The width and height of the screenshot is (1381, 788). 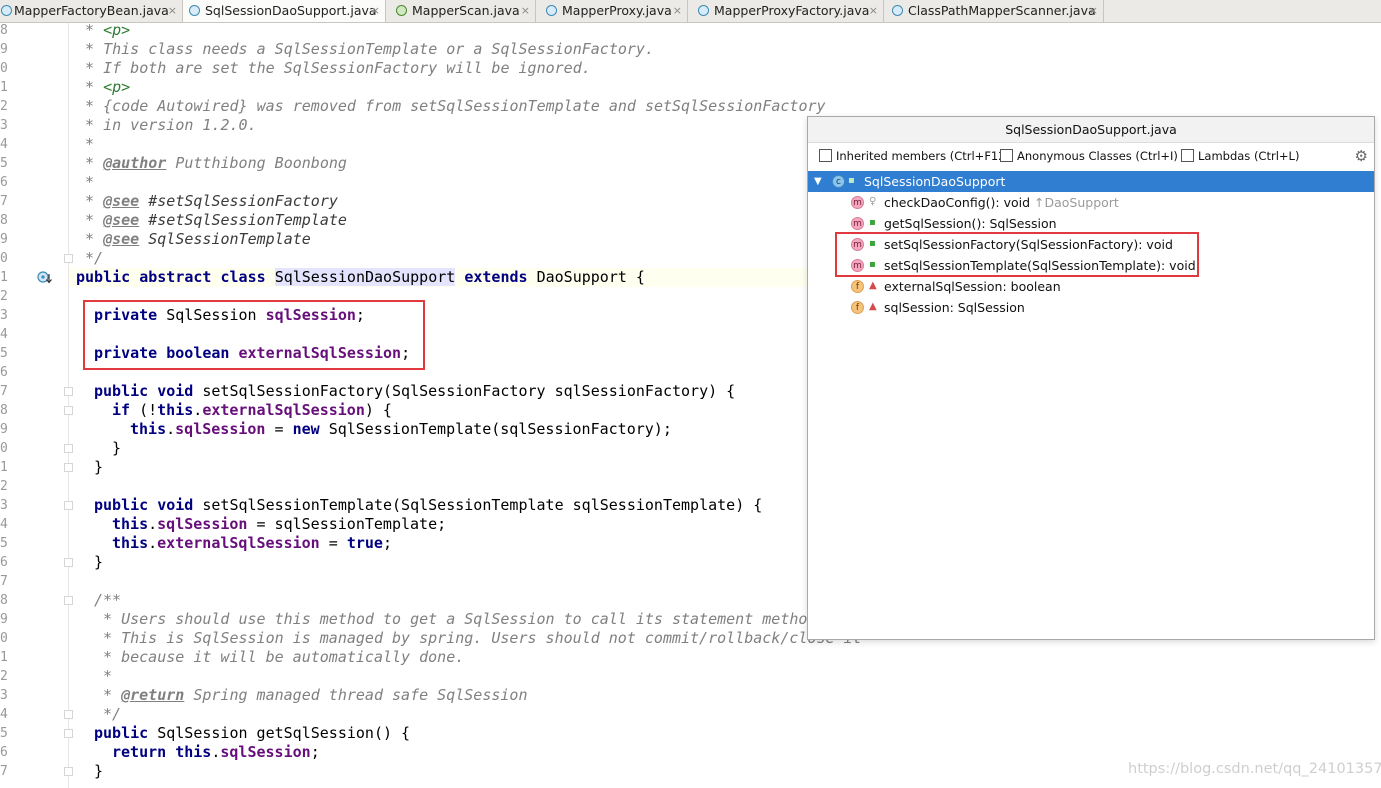 What do you see at coordinates (818, 181) in the screenshot?
I see `chevron-down-icon: ▼` at bounding box center [818, 181].